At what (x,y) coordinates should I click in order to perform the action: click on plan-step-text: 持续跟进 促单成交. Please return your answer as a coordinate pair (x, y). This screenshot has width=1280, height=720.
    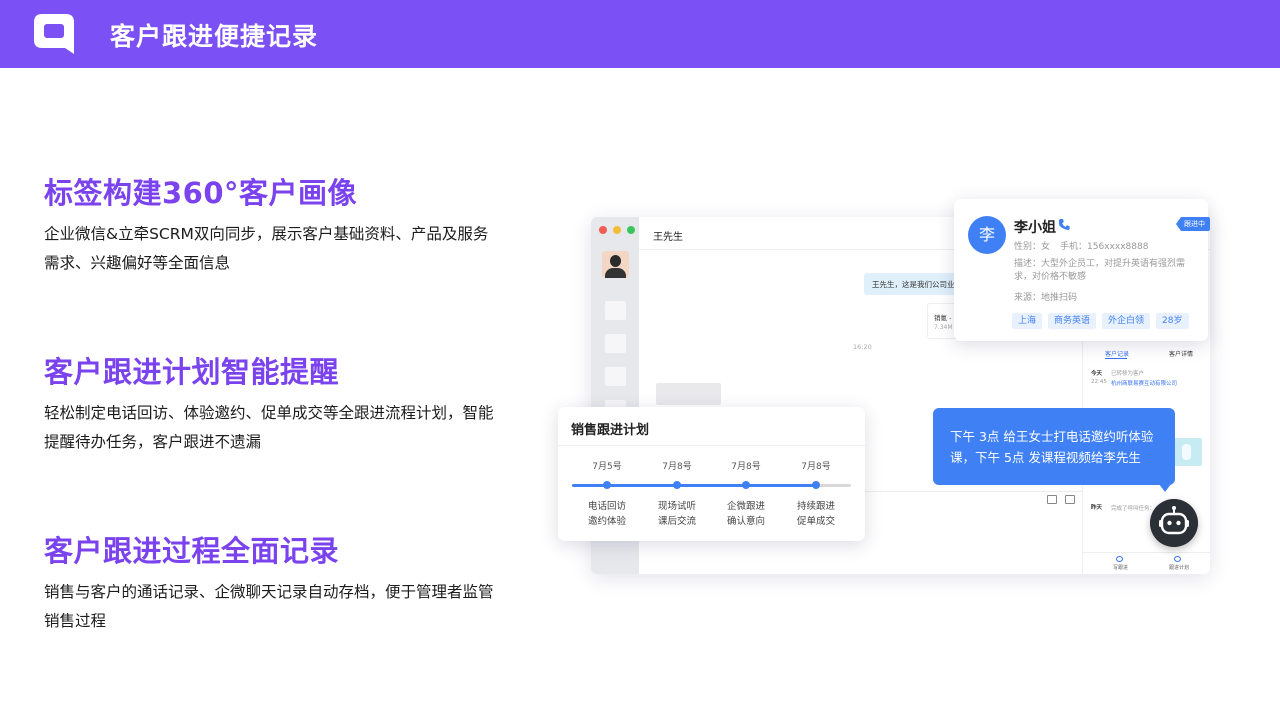
    Looking at the image, I should click on (815, 514).